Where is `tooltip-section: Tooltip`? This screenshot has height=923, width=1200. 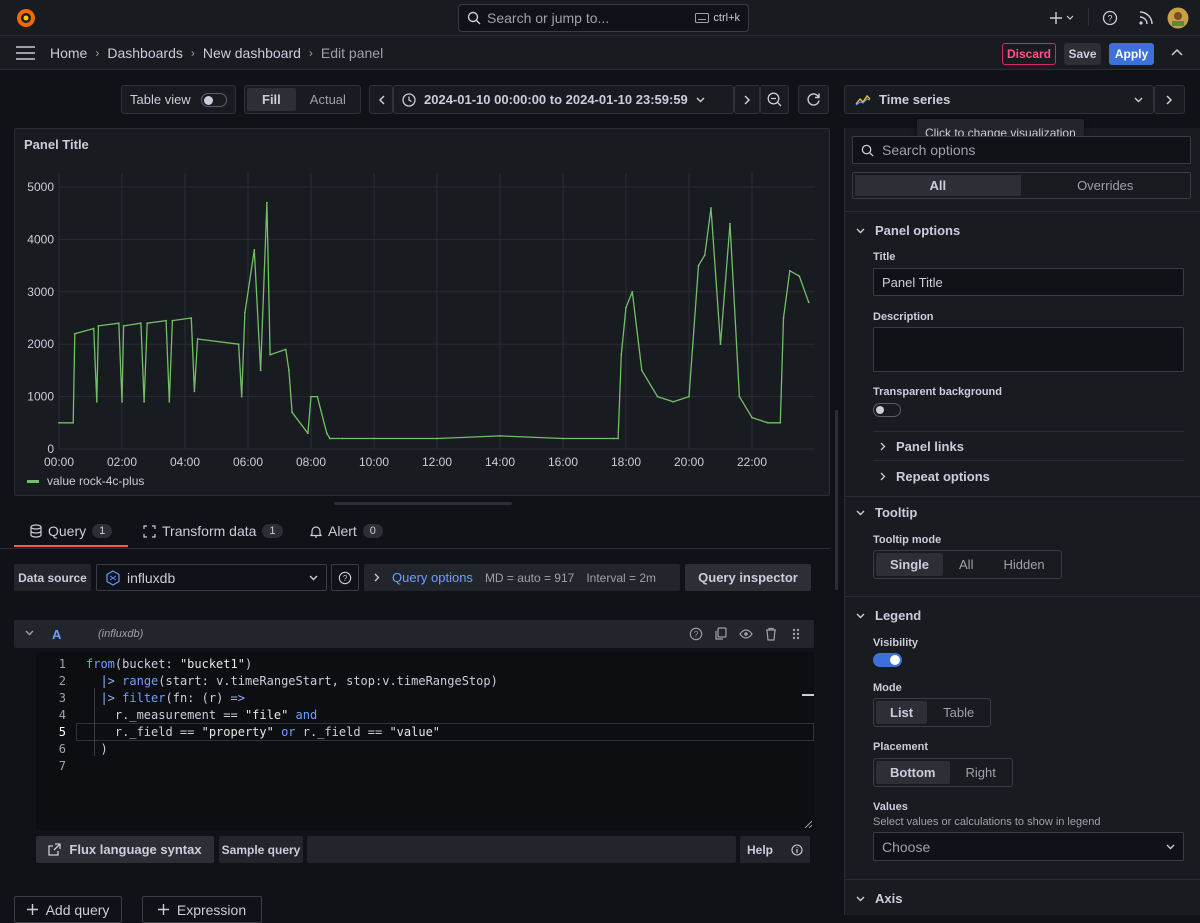 tooltip-section: Tooltip is located at coordinates (886, 512).